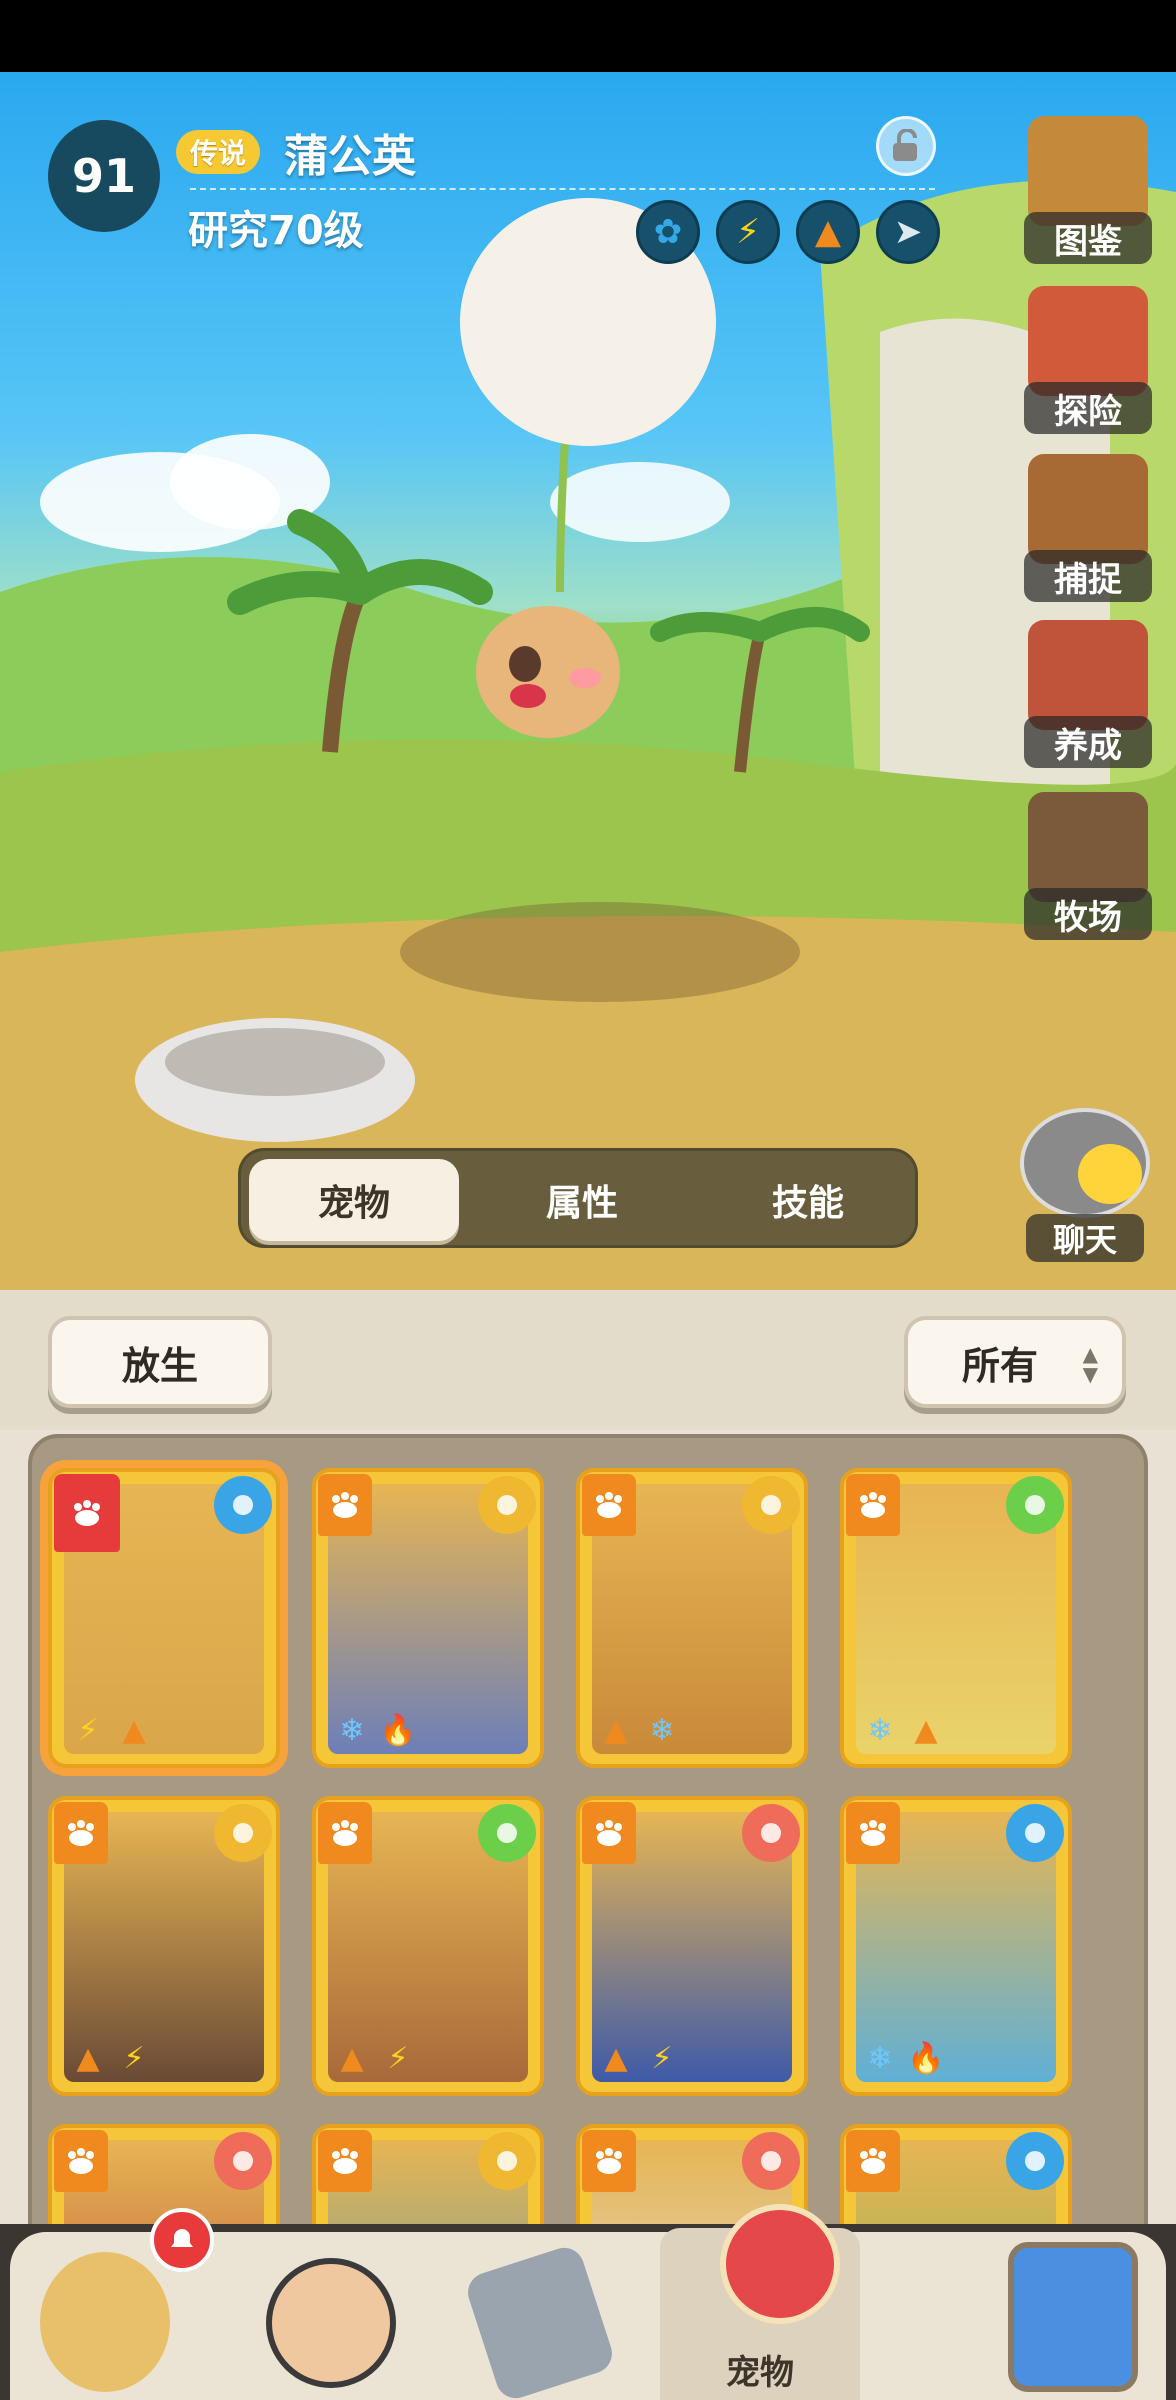  Describe the element at coordinates (354, 1200) in the screenshot. I see `tab-pet: 宠物` at that location.